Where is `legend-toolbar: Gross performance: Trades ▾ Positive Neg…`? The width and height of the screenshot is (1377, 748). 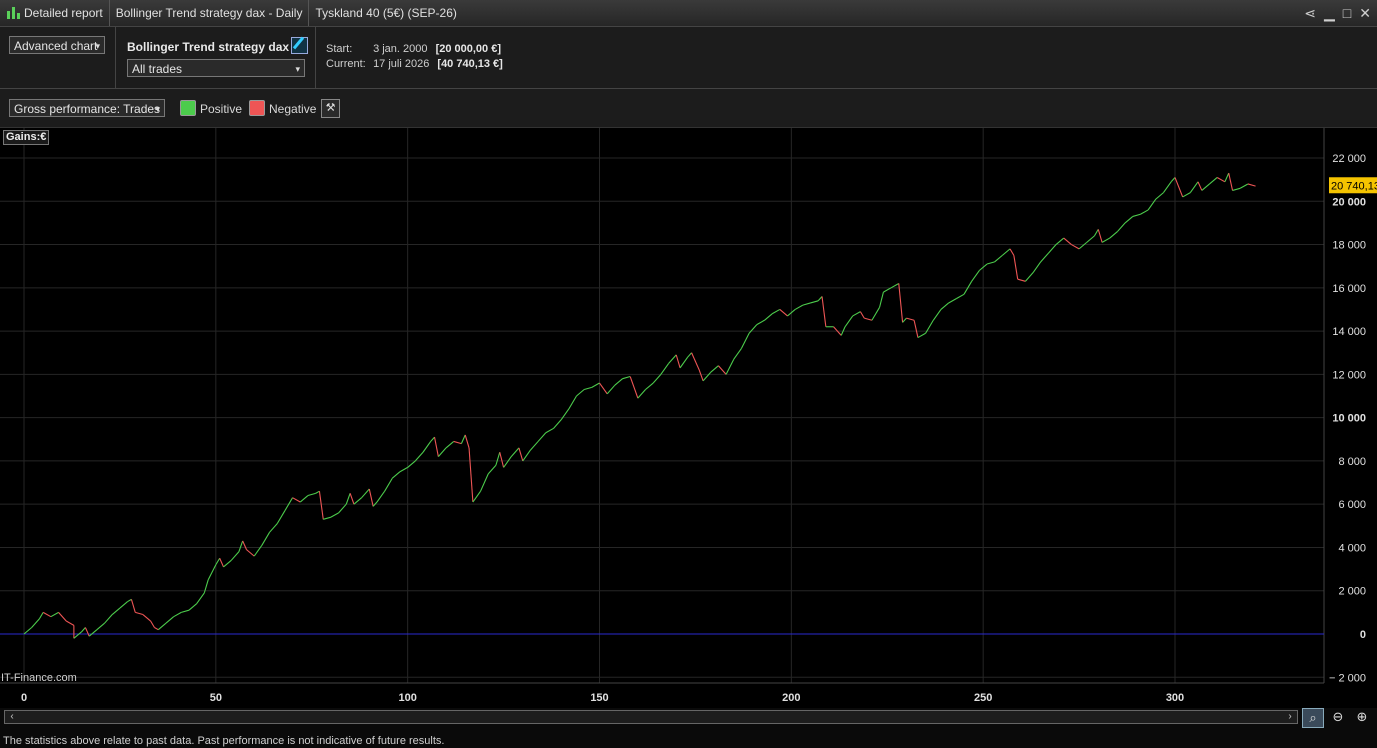 legend-toolbar: Gross performance: Trades ▾ Positive Neg… is located at coordinates (688, 108).